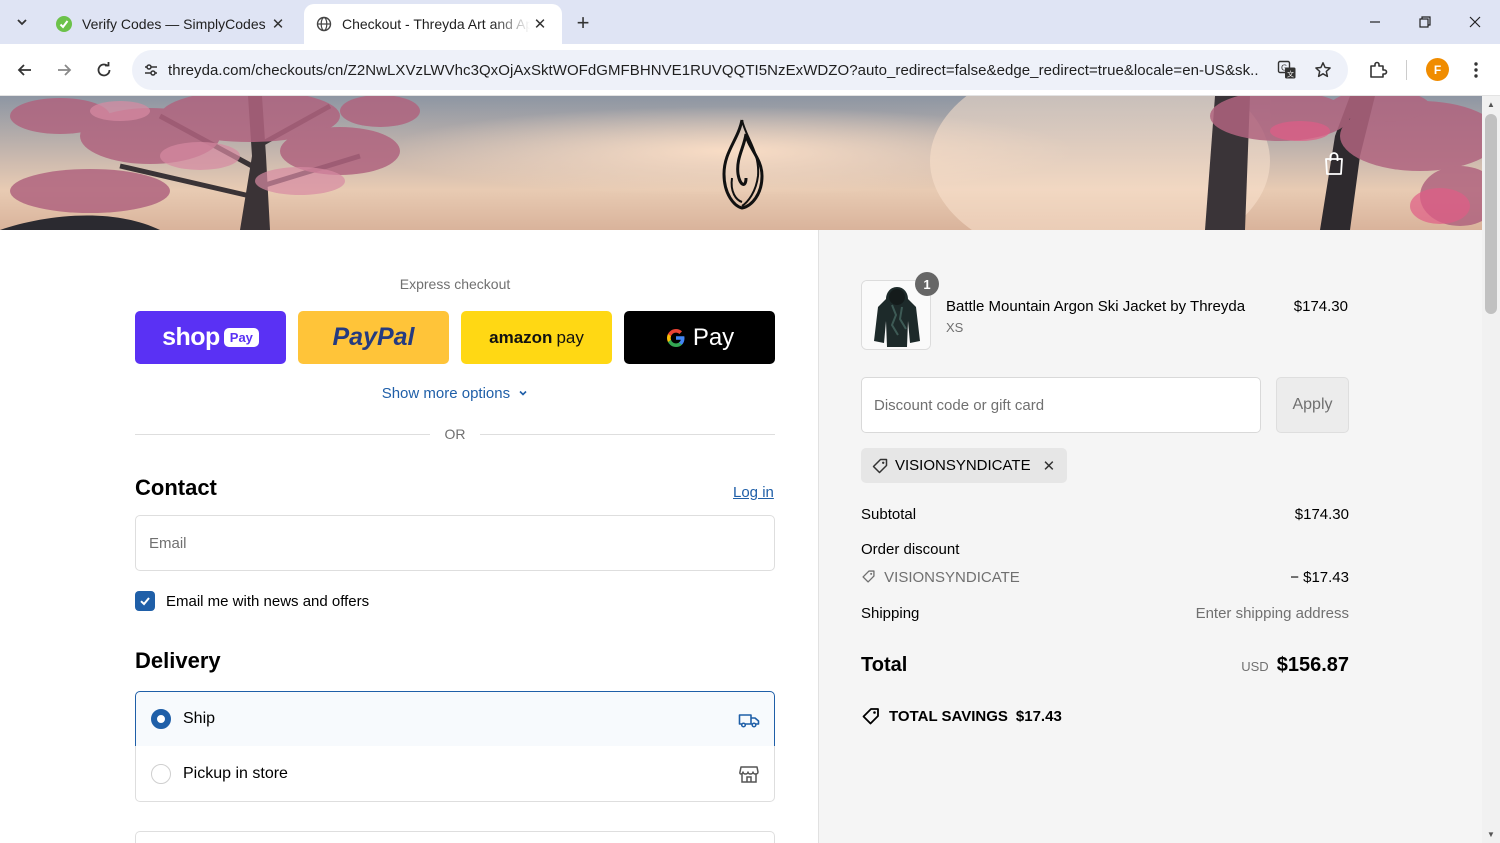 This screenshot has width=1500, height=843. I want to click on product-price: $174.30, so click(1320, 306).